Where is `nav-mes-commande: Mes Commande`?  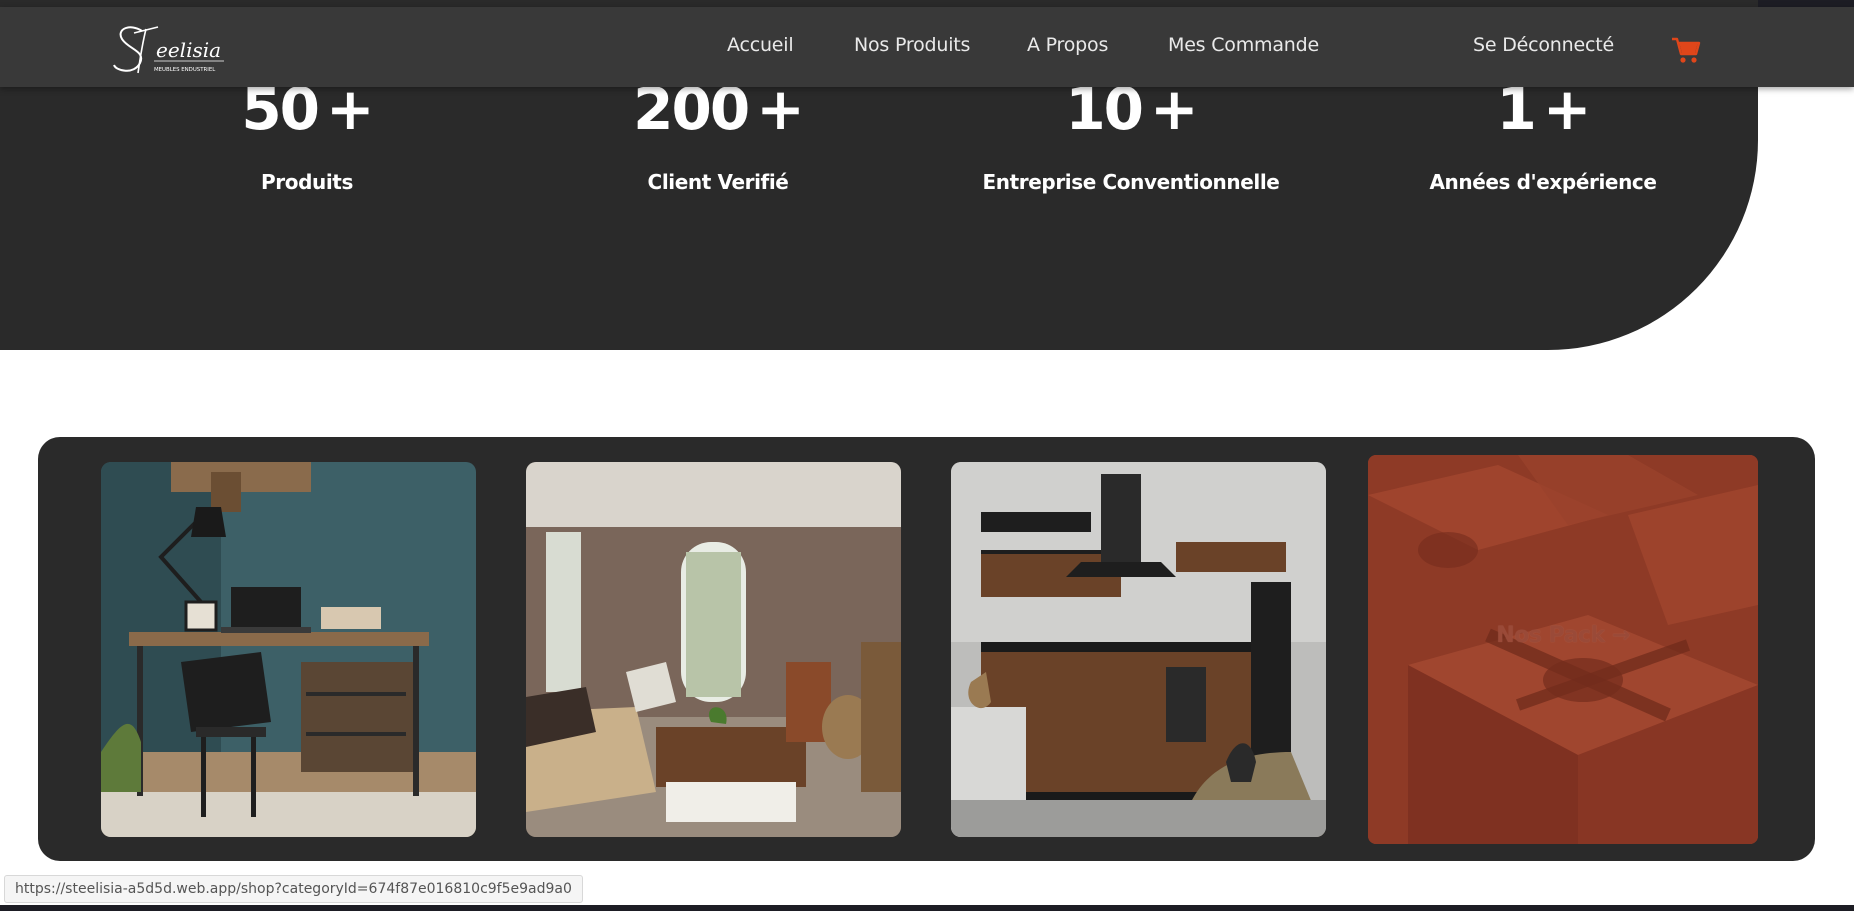
nav-mes-commande: Mes Commande is located at coordinates (1243, 45).